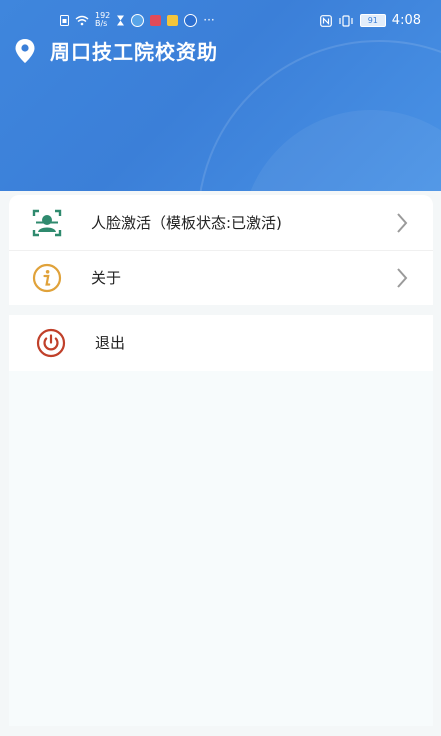 The height and width of the screenshot is (736, 441). What do you see at coordinates (220, 20) in the screenshot?
I see `status-bar: 192 B/s ··· 91 4:08` at bounding box center [220, 20].